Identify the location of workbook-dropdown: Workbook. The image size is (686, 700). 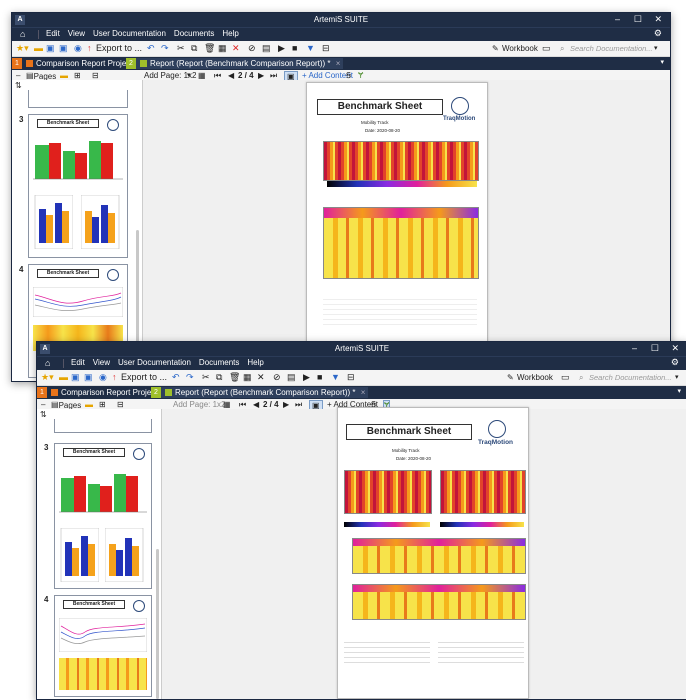
(520, 48).